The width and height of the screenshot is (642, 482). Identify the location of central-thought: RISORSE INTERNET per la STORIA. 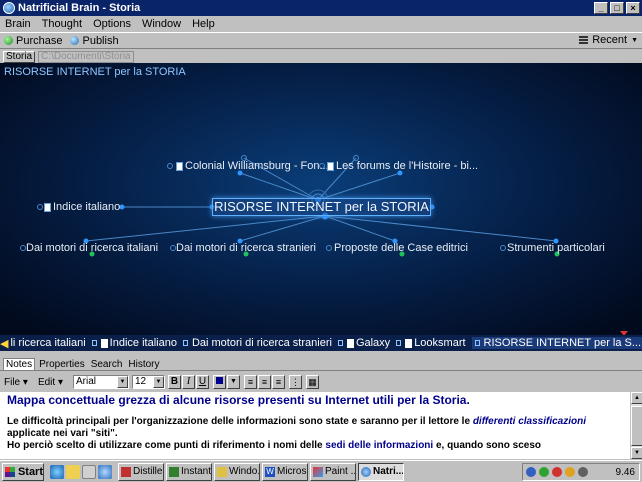
(321, 207).